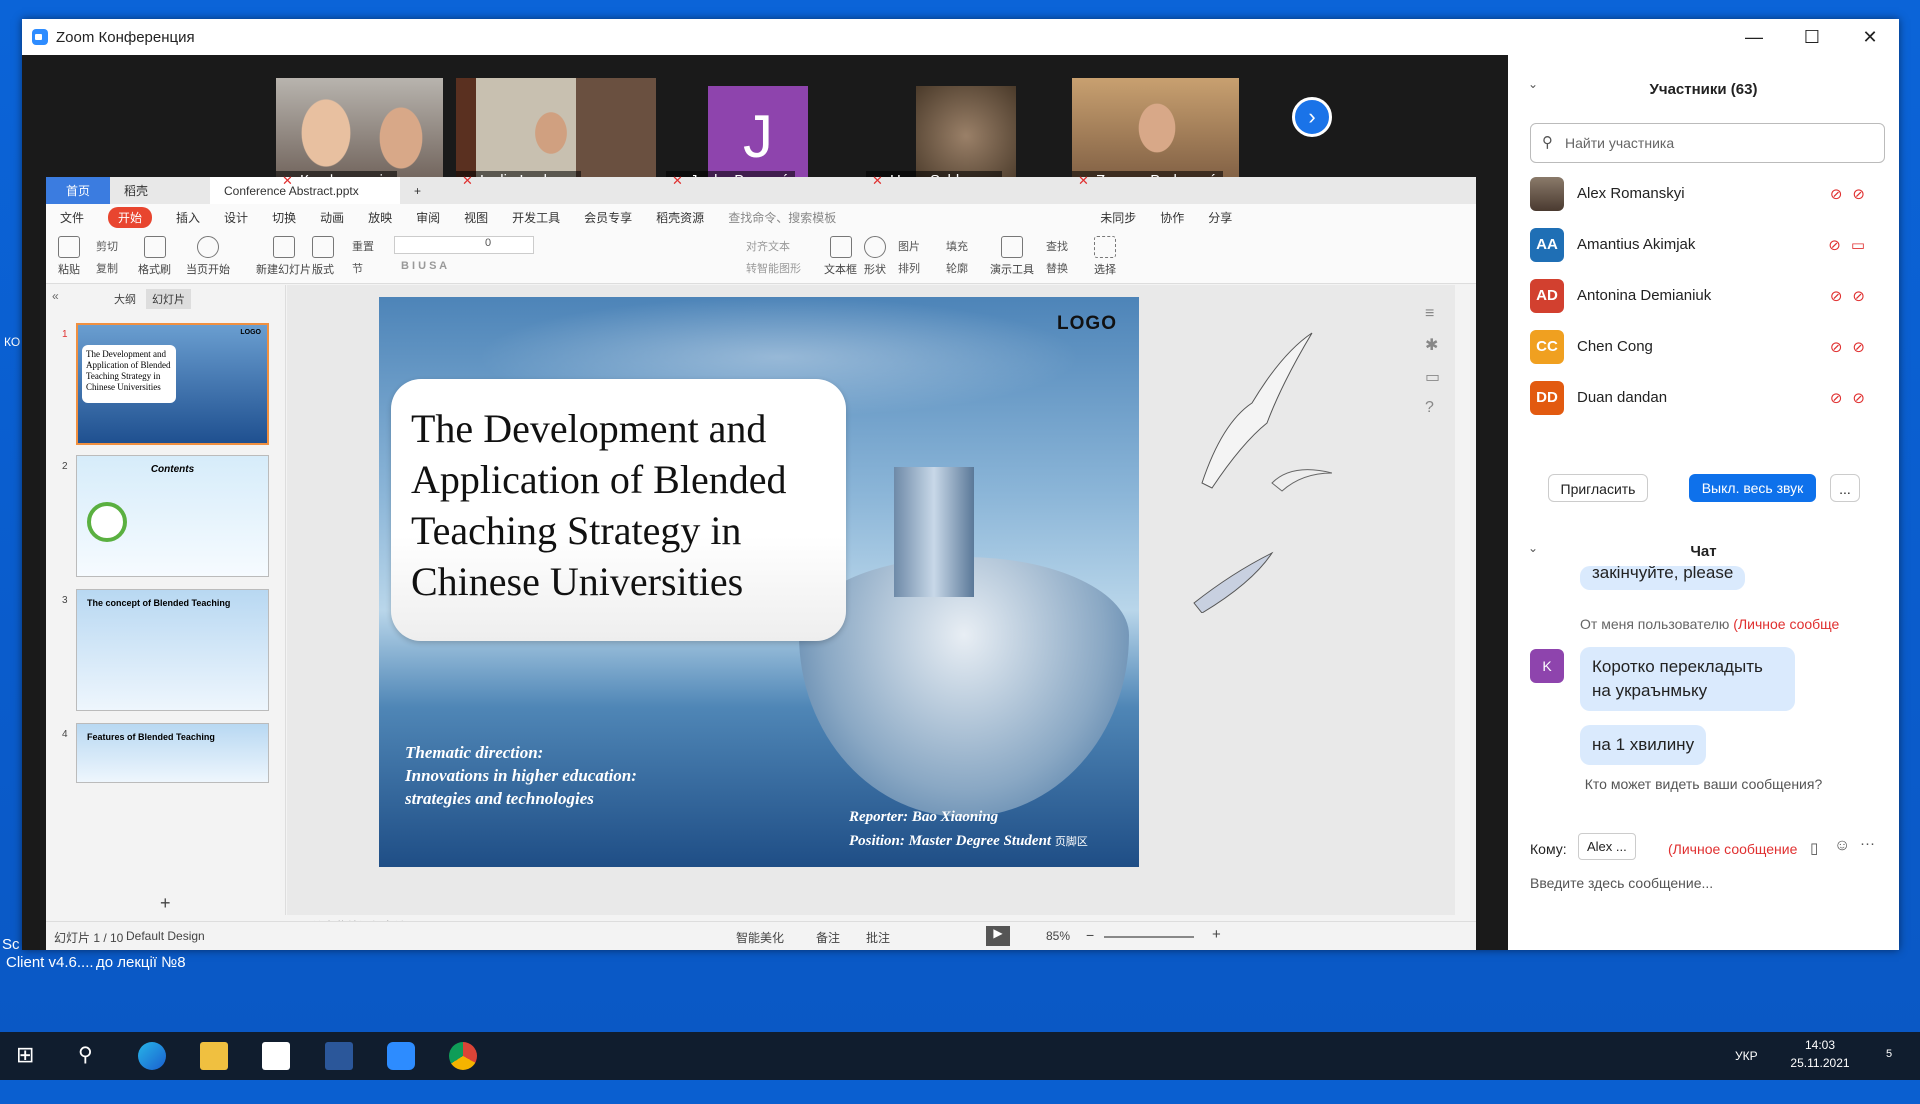 Image resolution: width=1920 pixels, height=1104 pixels. I want to click on pin-icon: ✱, so click(1437, 345).